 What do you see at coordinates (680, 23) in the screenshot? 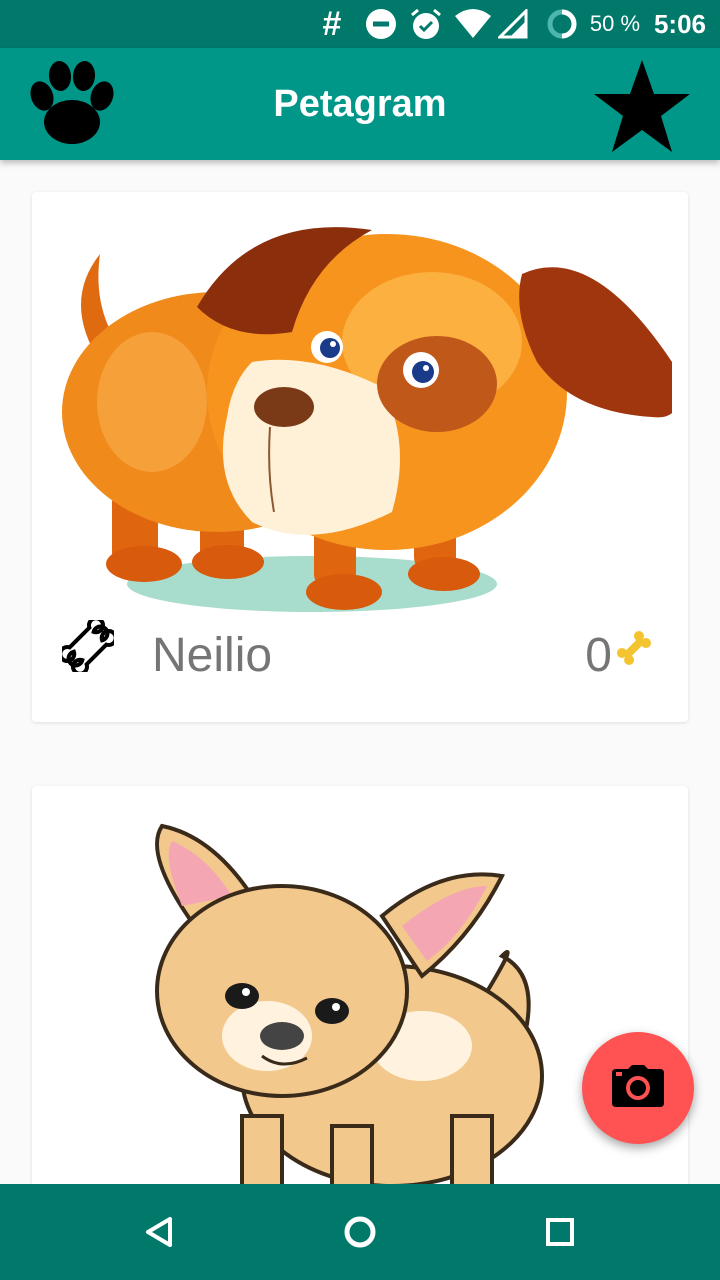
I see `clock: 5:06` at bounding box center [680, 23].